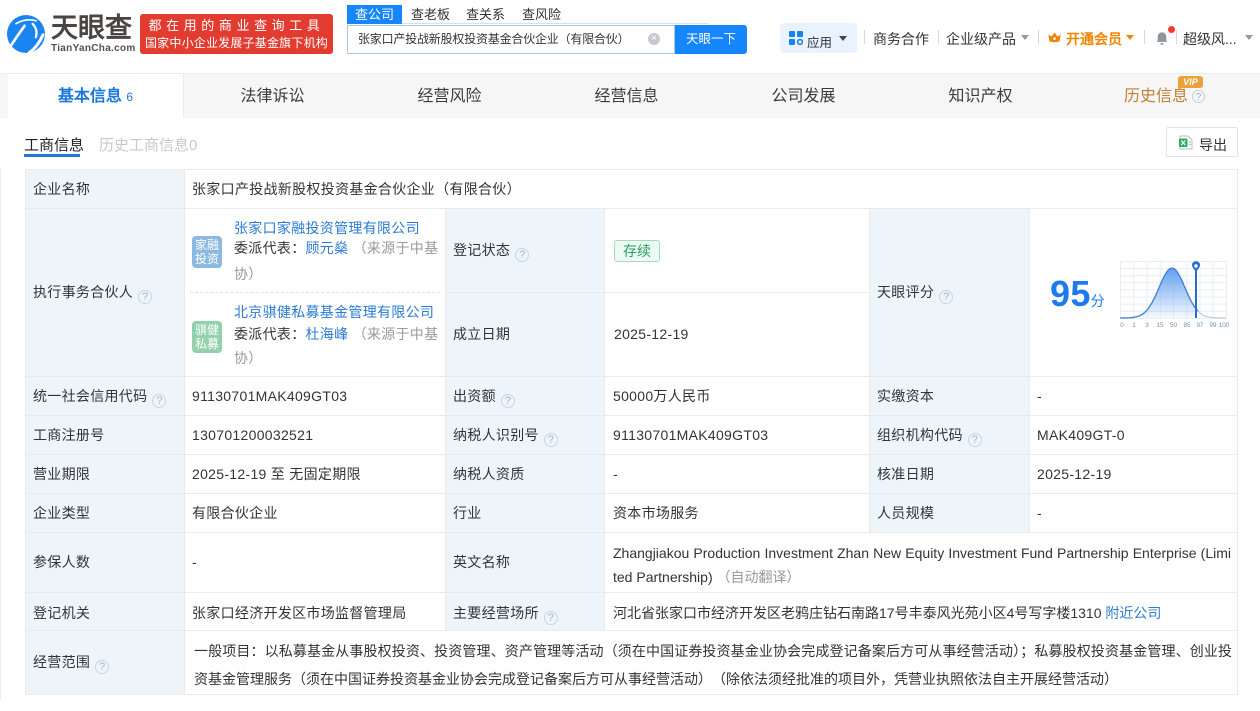  Describe the element at coordinates (1200, 325) in the screenshot. I see `svg-text: 97` at that location.